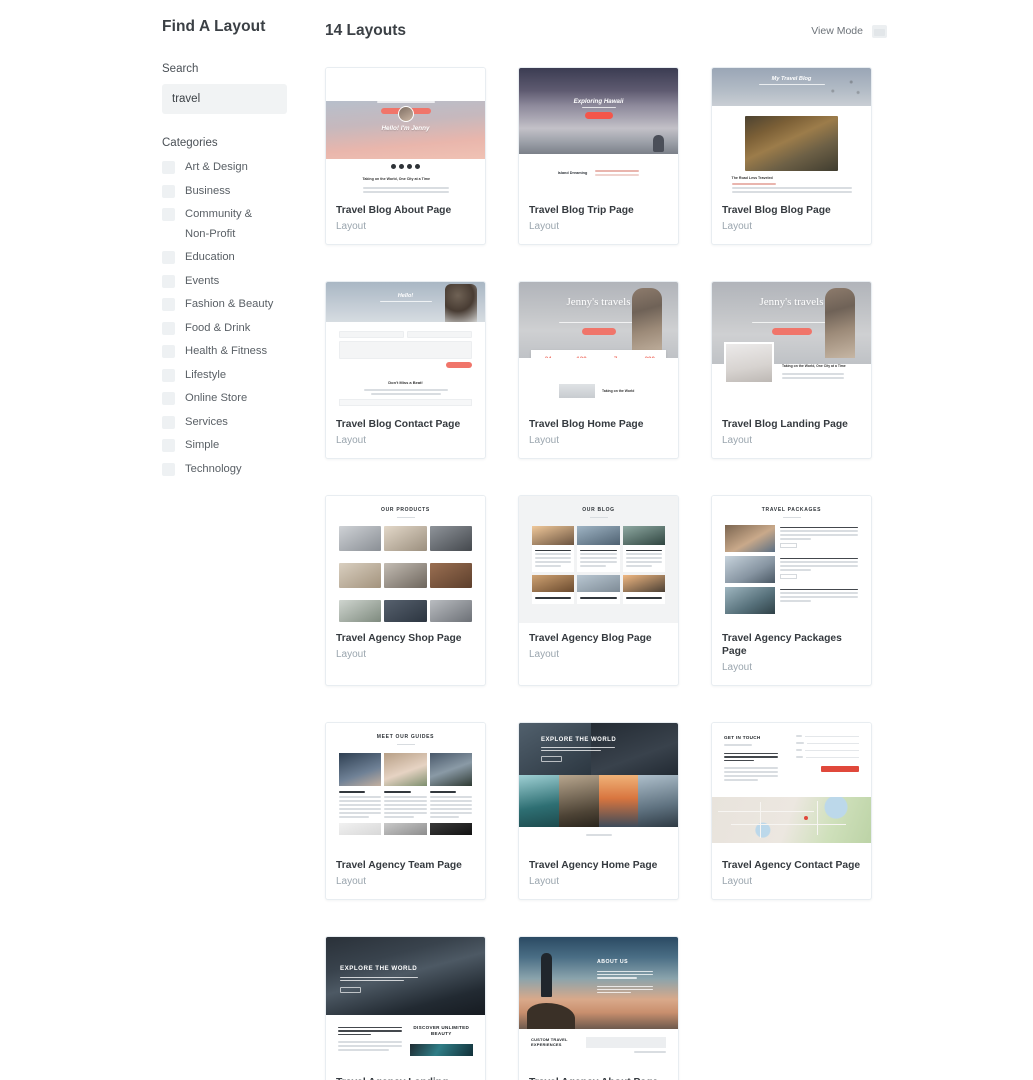 Image resolution: width=1033 pixels, height=1080 pixels. I want to click on carousel-dots, so click(405, 166).